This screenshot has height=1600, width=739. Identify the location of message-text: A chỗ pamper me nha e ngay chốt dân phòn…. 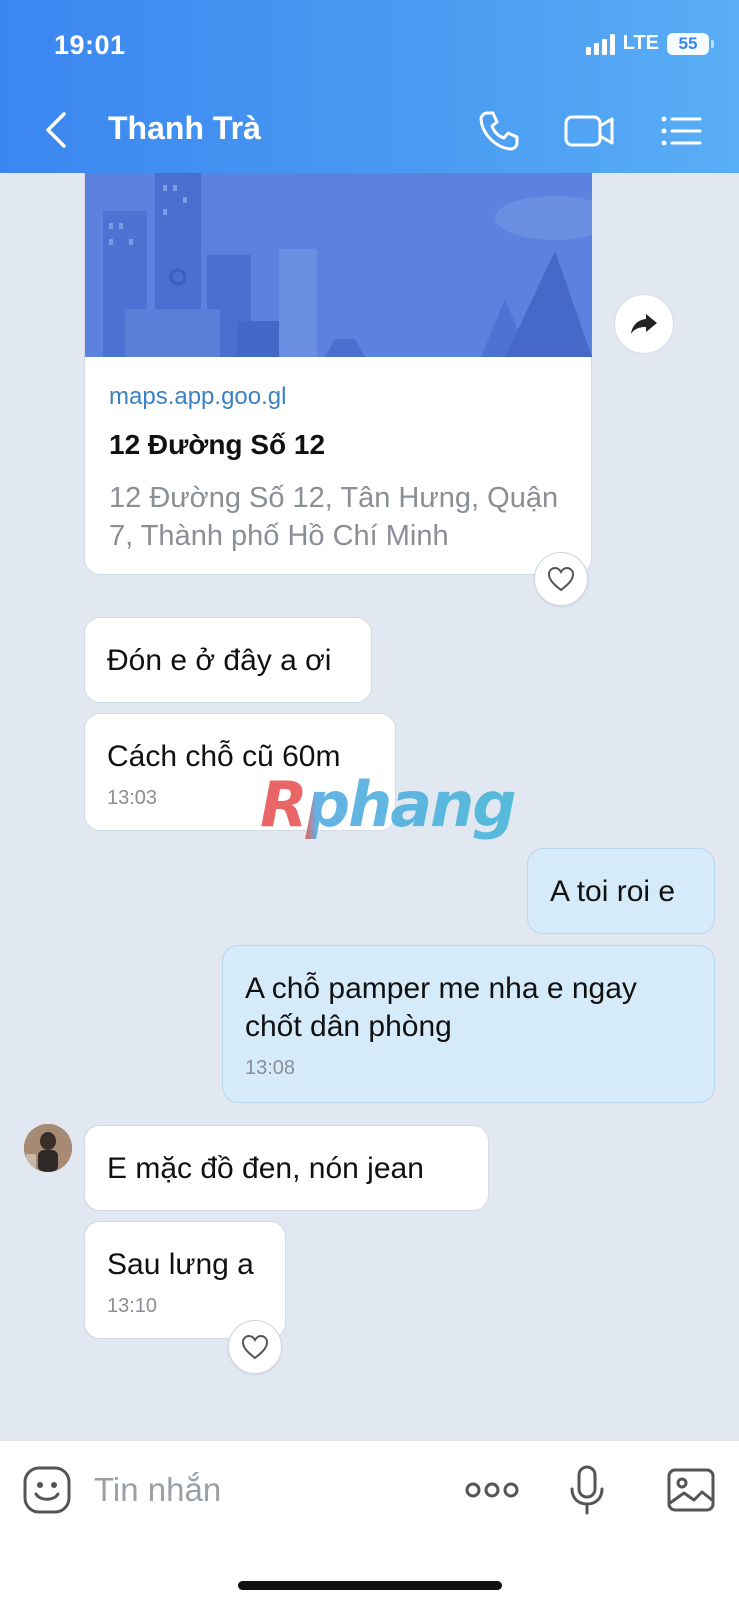
(441, 1007).